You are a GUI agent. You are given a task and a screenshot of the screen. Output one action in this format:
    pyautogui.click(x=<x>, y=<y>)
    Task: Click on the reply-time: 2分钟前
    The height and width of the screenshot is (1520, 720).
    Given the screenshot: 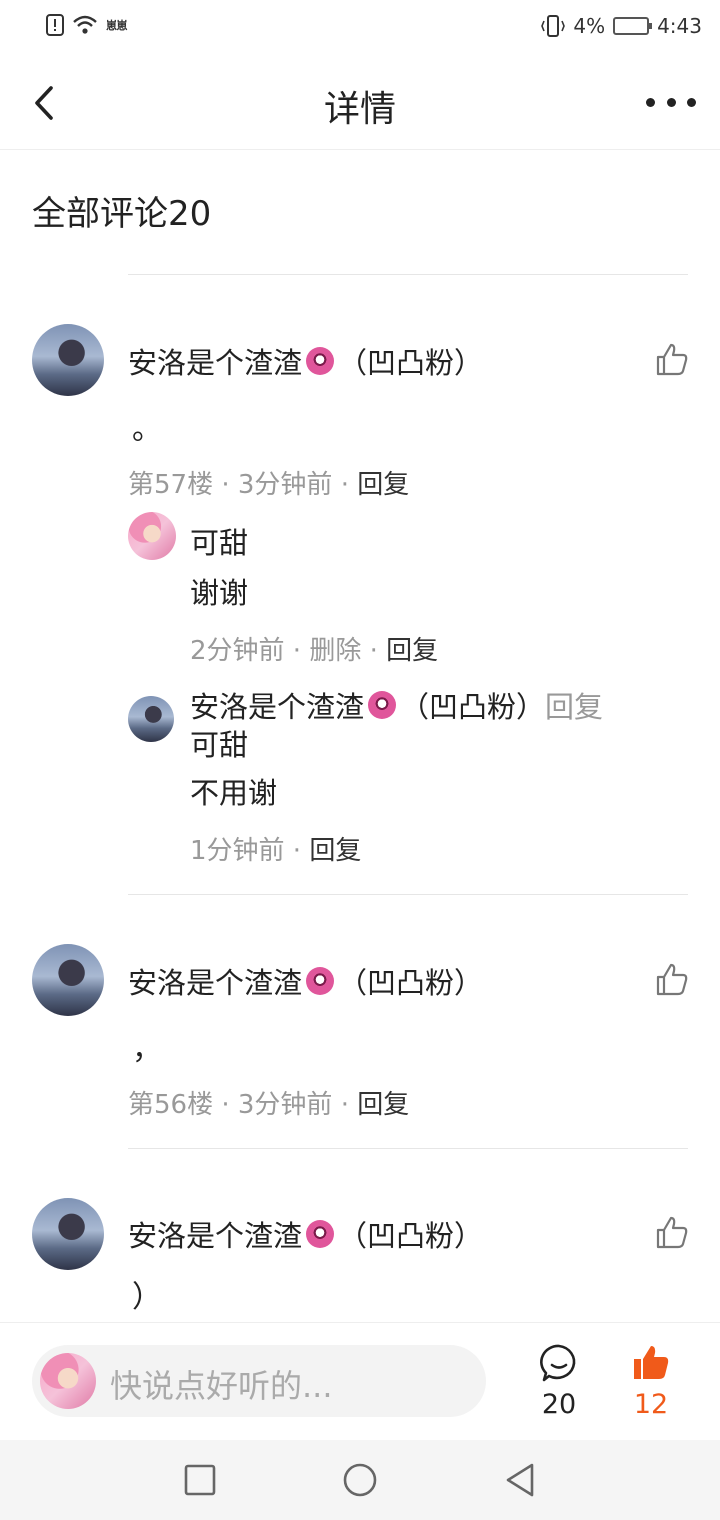 What is the action you would take?
    pyautogui.click(x=237, y=651)
    